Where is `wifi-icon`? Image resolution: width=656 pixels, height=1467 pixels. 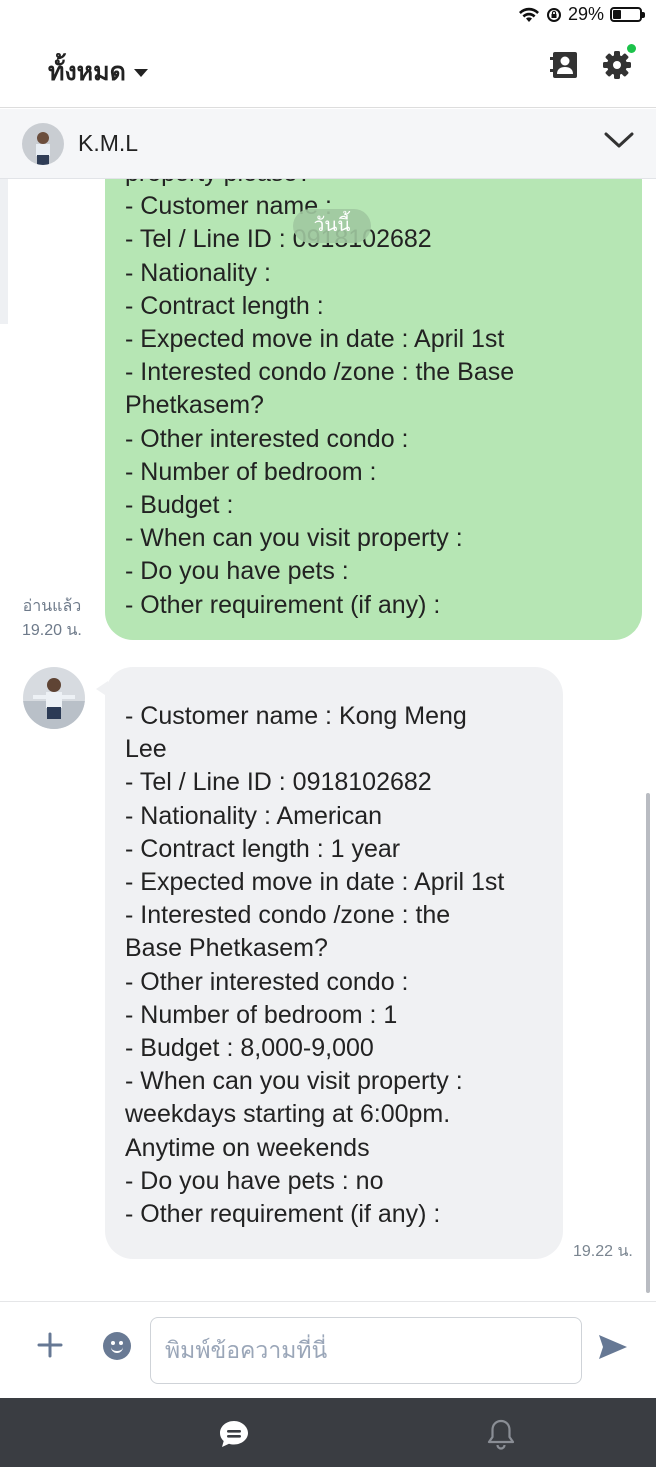 wifi-icon is located at coordinates (528, 14).